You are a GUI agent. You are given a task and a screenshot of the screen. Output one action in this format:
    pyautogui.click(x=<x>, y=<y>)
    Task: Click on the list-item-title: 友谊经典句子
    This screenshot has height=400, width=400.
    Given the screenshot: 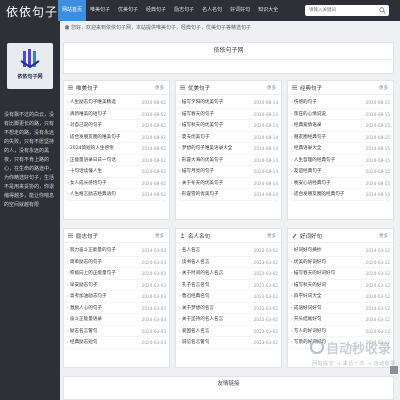 What is the action you would take?
    pyautogui.click(x=327, y=171)
    